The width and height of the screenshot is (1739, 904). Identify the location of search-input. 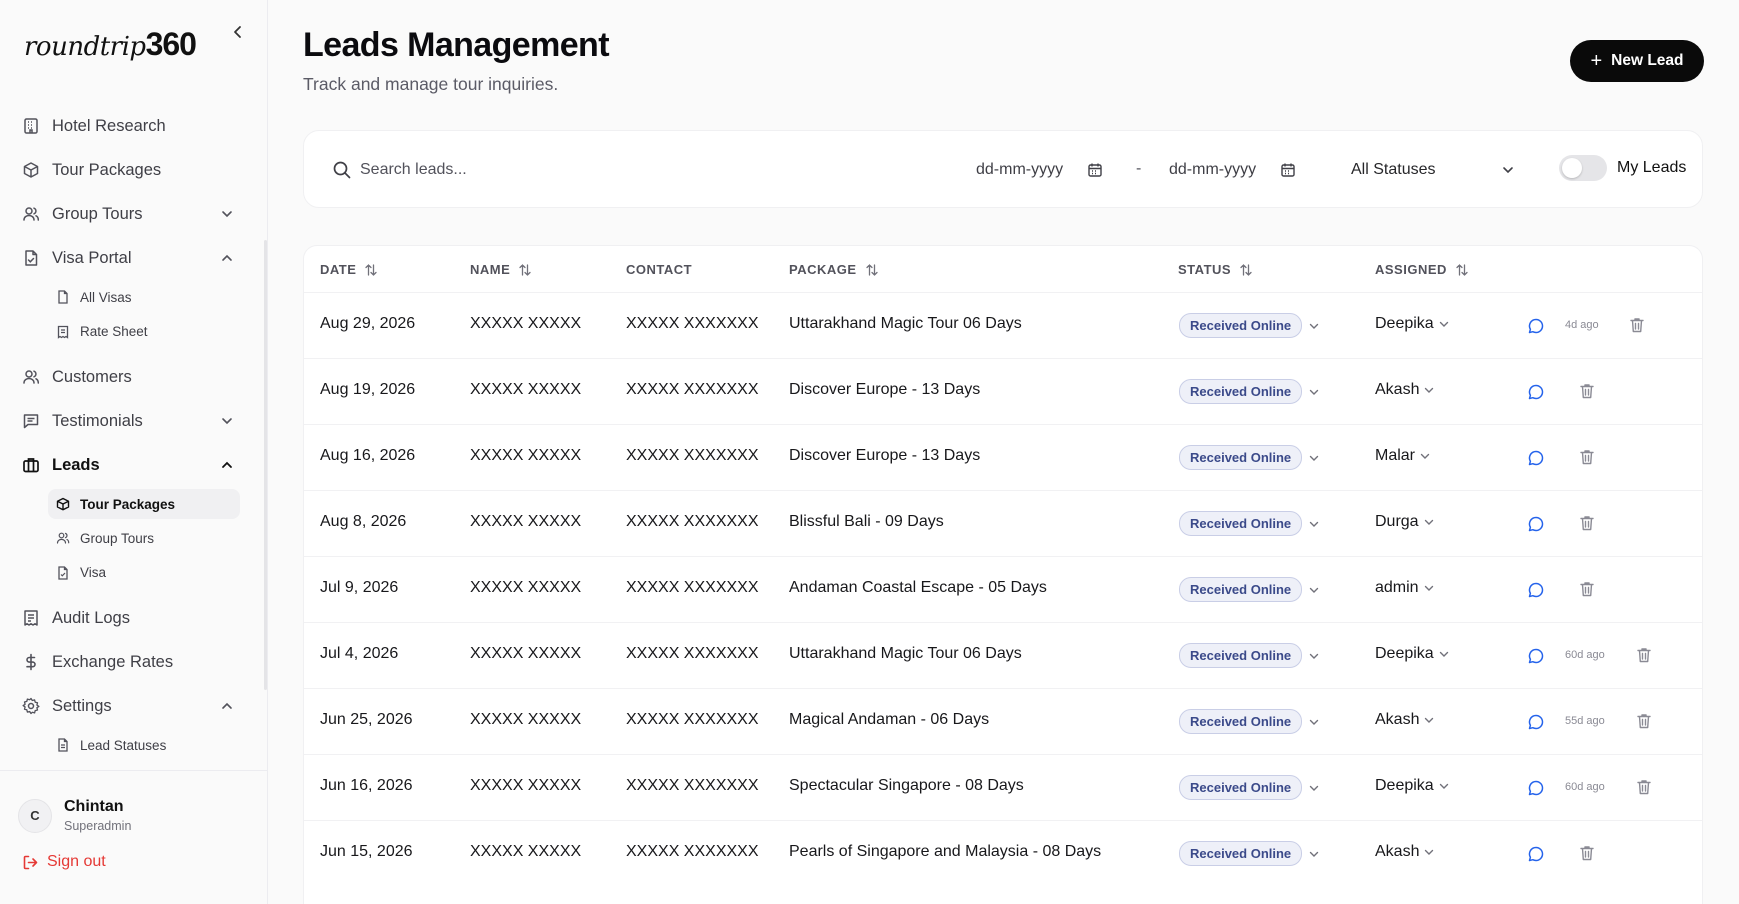
(510, 170).